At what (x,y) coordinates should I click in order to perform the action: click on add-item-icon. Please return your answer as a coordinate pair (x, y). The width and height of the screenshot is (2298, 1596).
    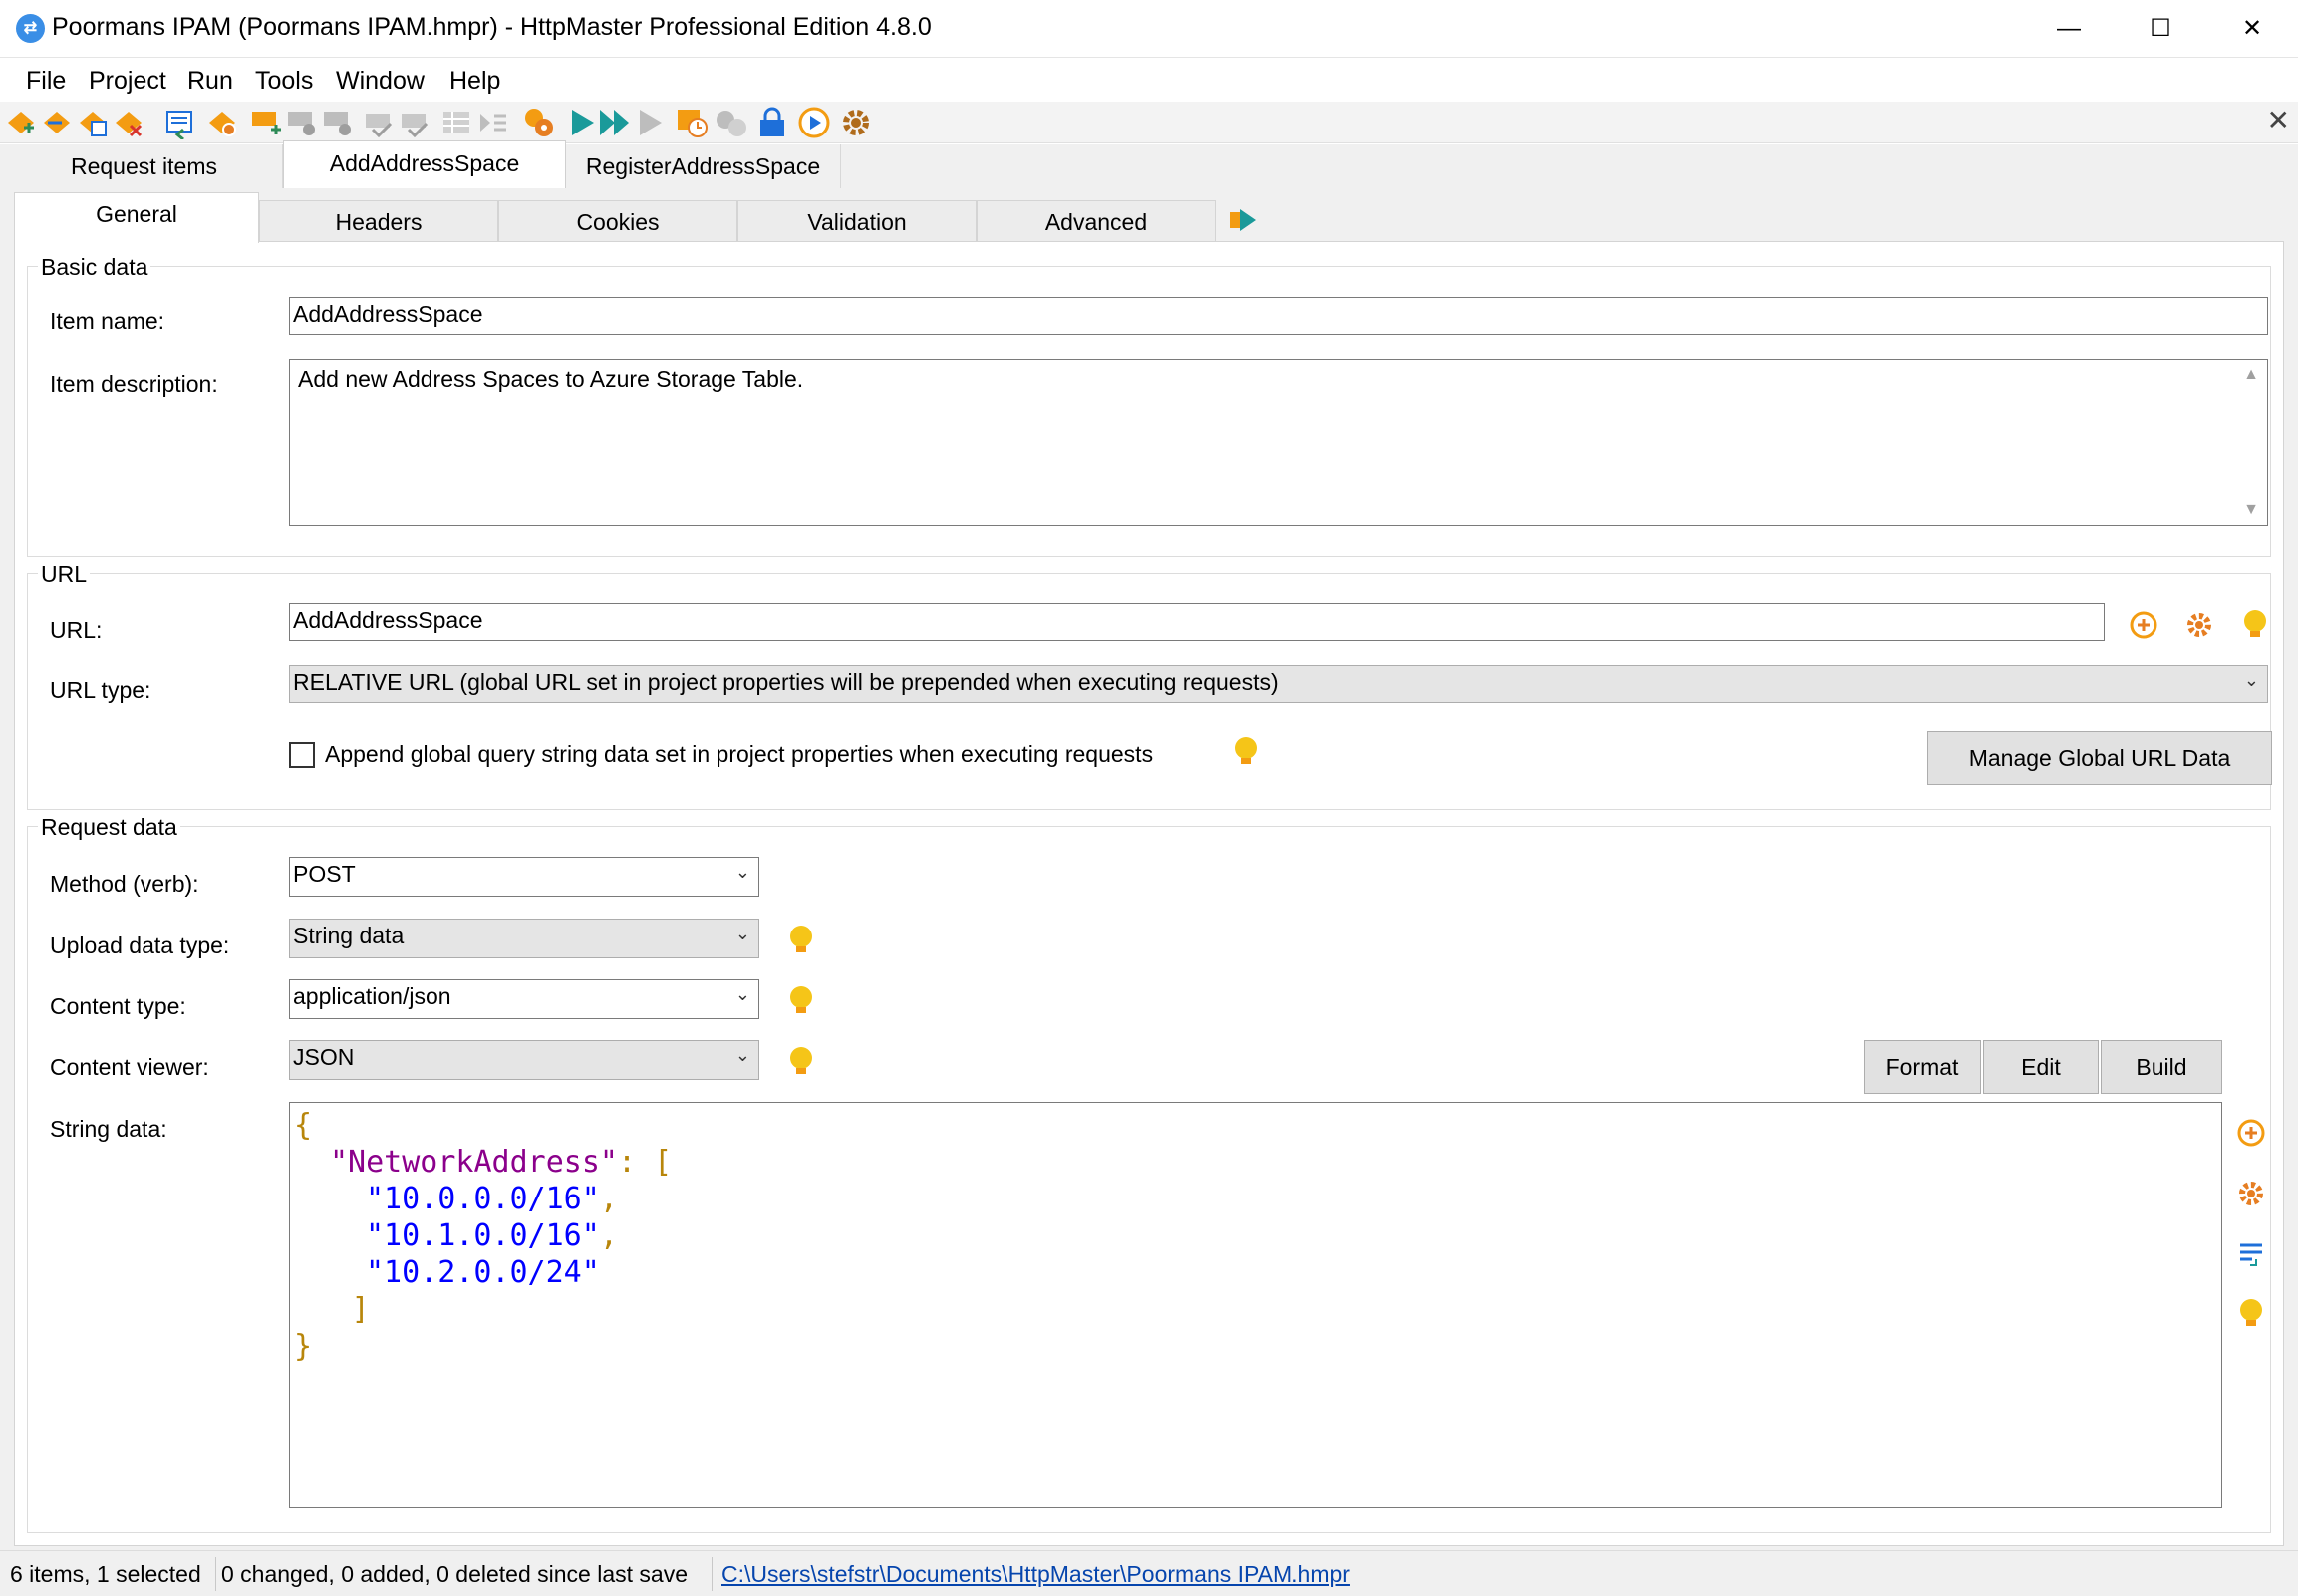
    Looking at the image, I should click on (21, 122).